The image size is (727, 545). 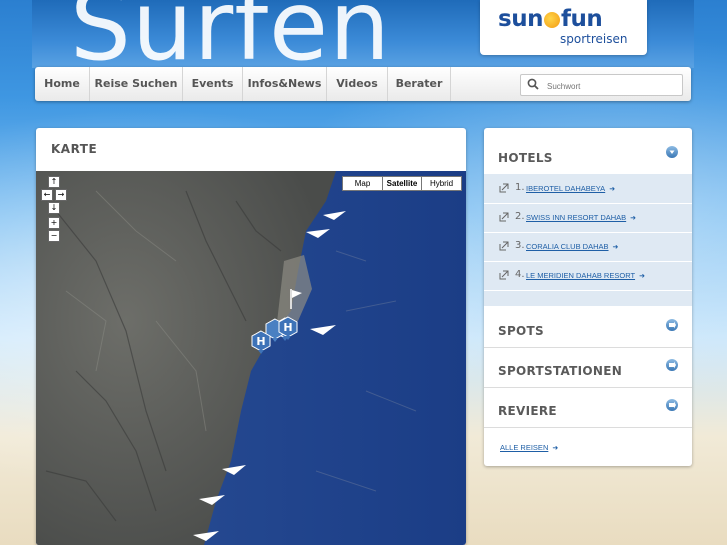 I want to click on list-item: 4. LE MERIDIEN DAHAB RESORT ➜, so click(x=588, y=276).